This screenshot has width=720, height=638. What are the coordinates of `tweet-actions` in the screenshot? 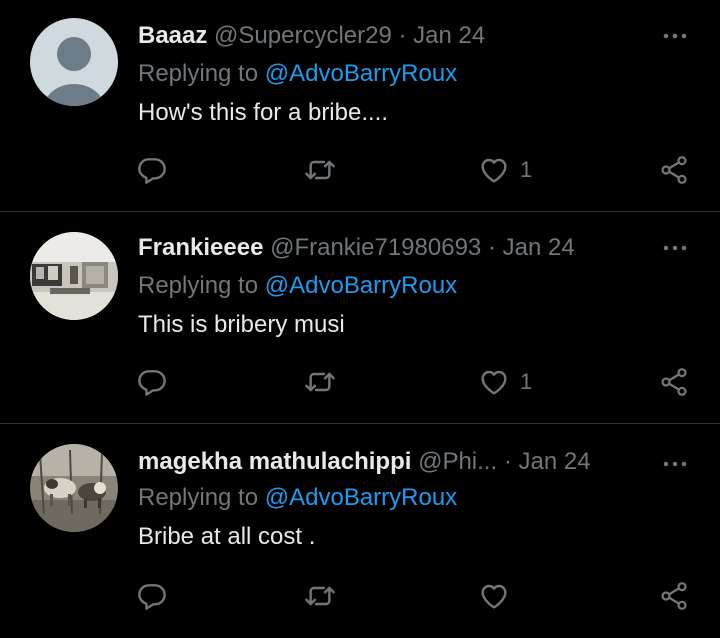 It's located at (360, 596).